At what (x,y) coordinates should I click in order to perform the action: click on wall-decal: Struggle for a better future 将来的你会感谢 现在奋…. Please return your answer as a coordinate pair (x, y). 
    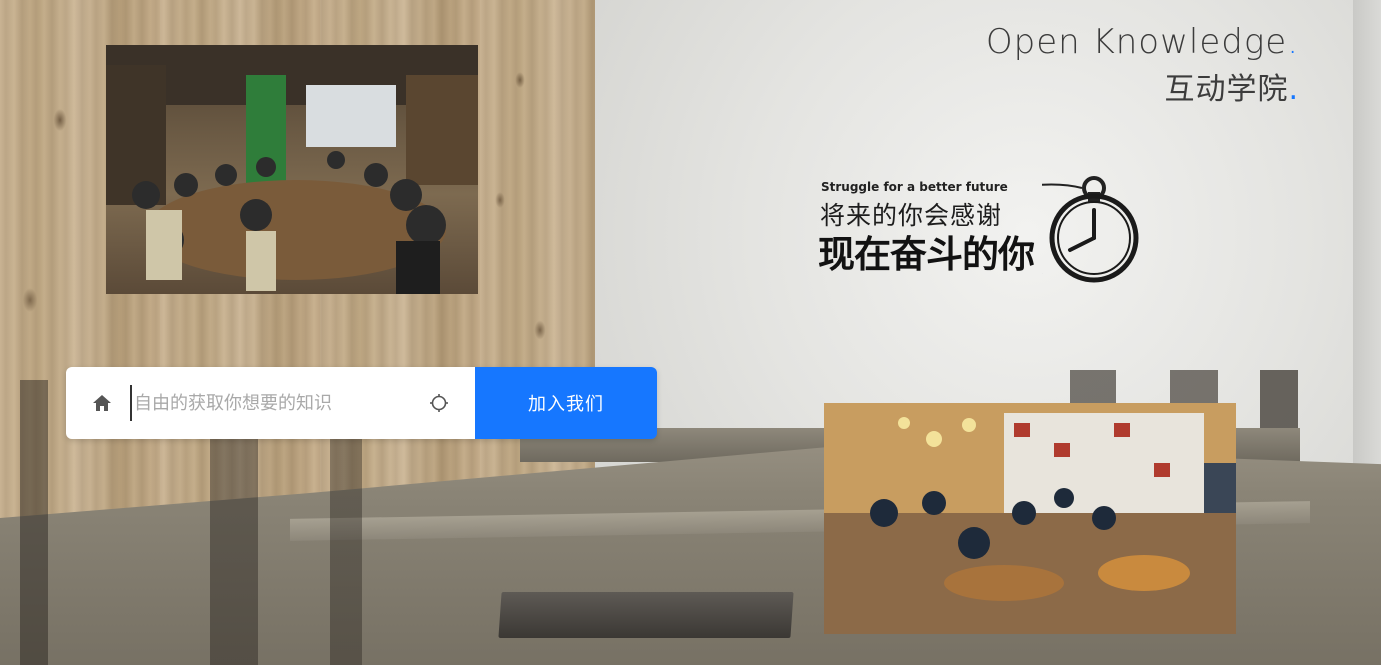
    Looking at the image, I should click on (979, 229).